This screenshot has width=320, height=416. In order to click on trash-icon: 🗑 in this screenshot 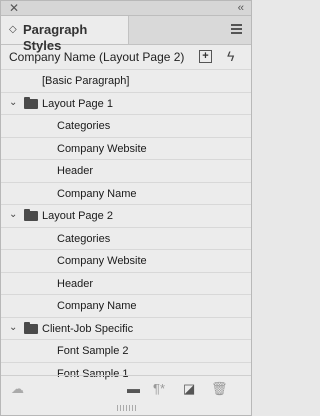, I will do `click(219, 389)`.